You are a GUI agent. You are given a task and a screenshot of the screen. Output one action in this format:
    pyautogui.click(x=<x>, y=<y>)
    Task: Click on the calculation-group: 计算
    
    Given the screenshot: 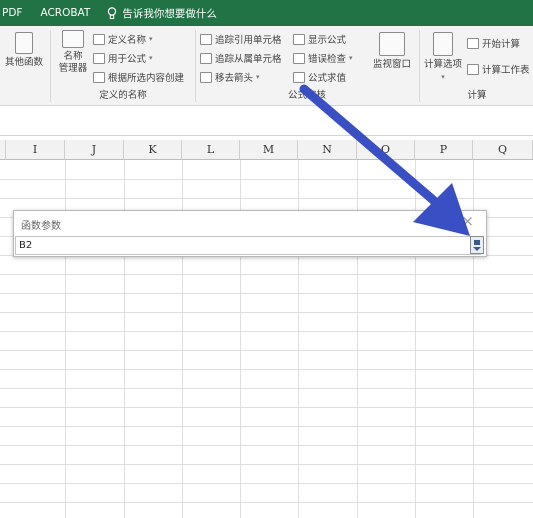 What is the action you would take?
    pyautogui.click(x=477, y=66)
    